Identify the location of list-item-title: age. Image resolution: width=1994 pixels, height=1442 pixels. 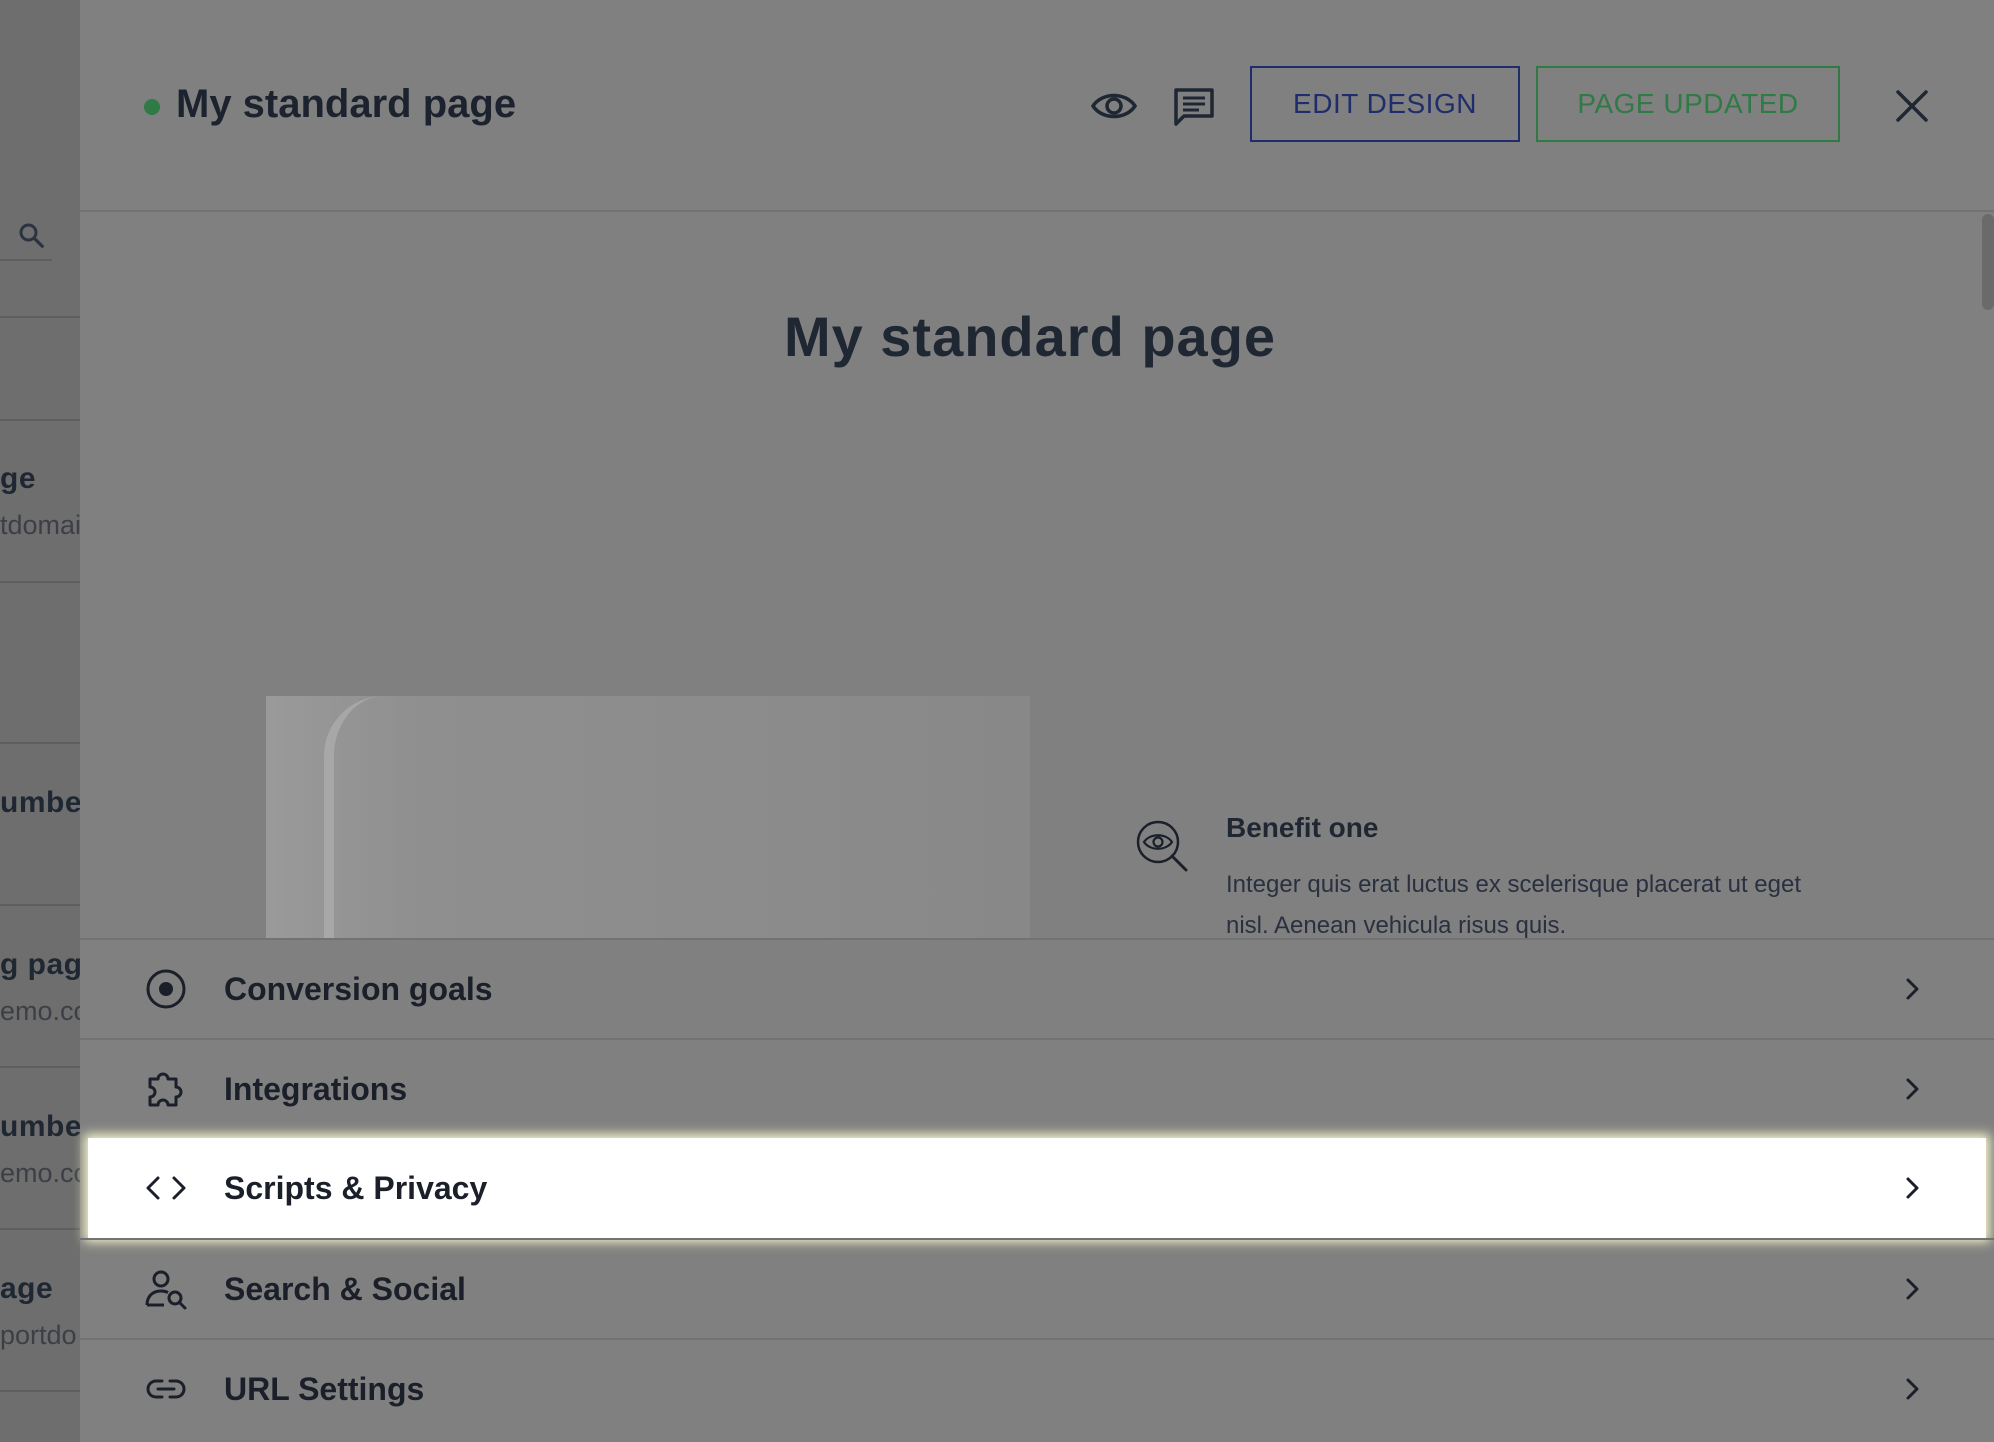
(27, 1288).